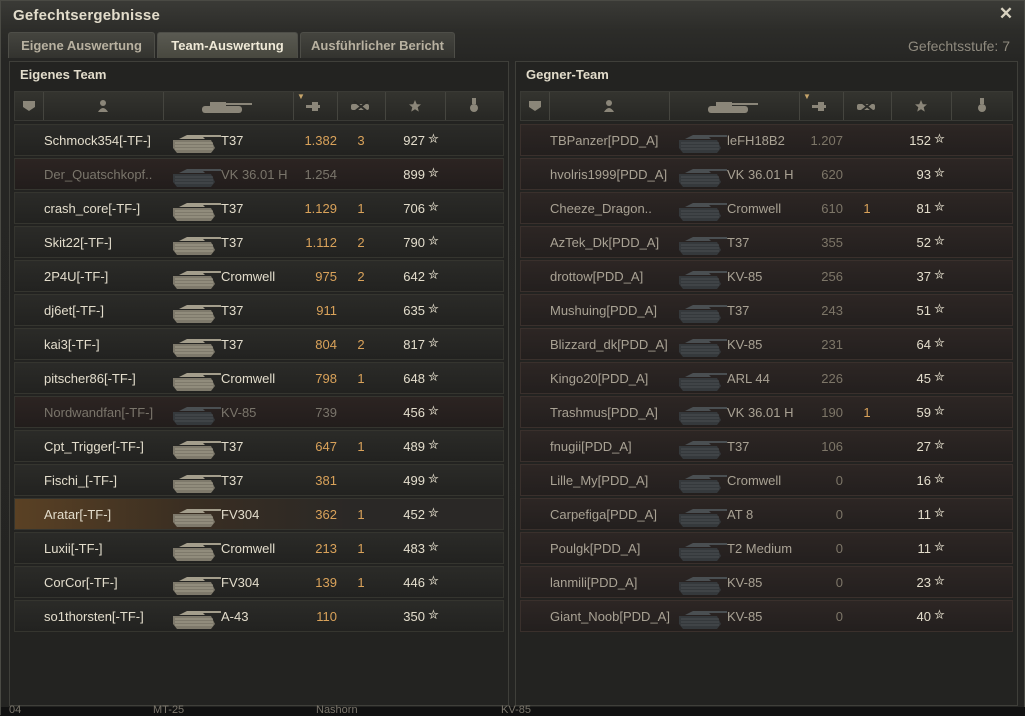 The height and width of the screenshot is (716, 1025). What do you see at coordinates (923, 276) in the screenshot?
I see `xp-value: 37` at bounding box center [923, 276].